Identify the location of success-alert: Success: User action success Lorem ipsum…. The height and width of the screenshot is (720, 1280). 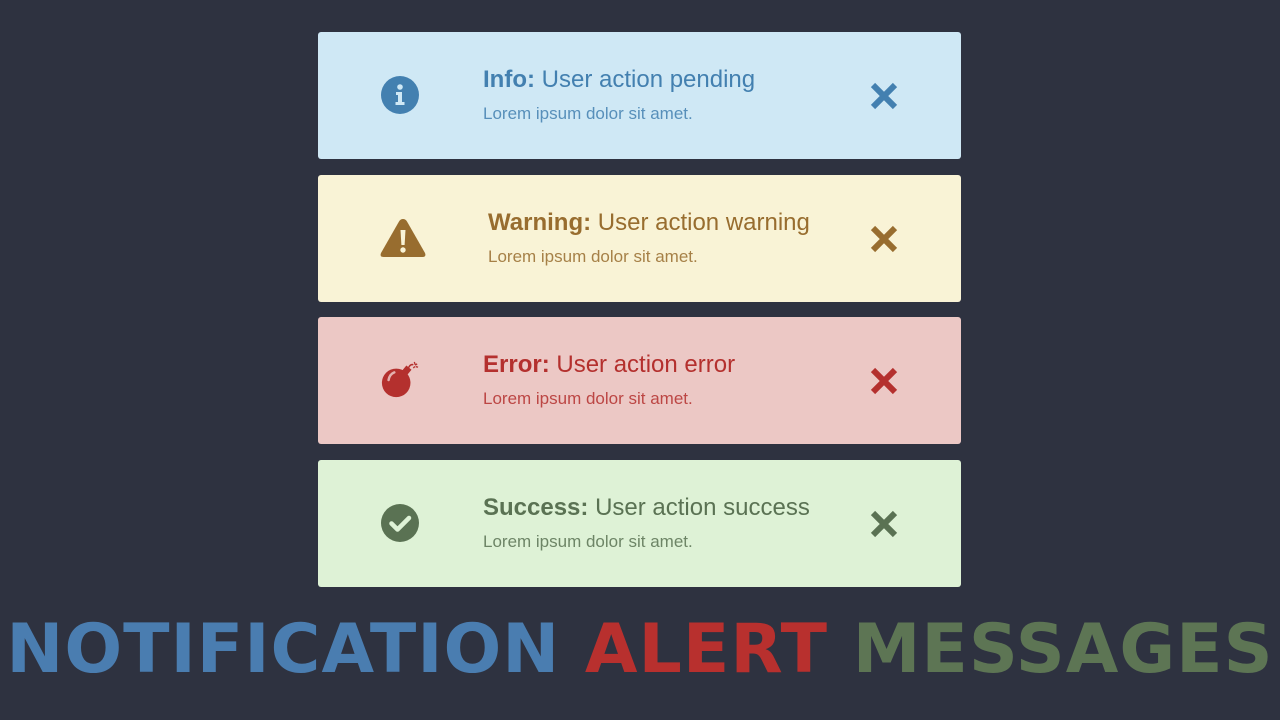
(639, 523).